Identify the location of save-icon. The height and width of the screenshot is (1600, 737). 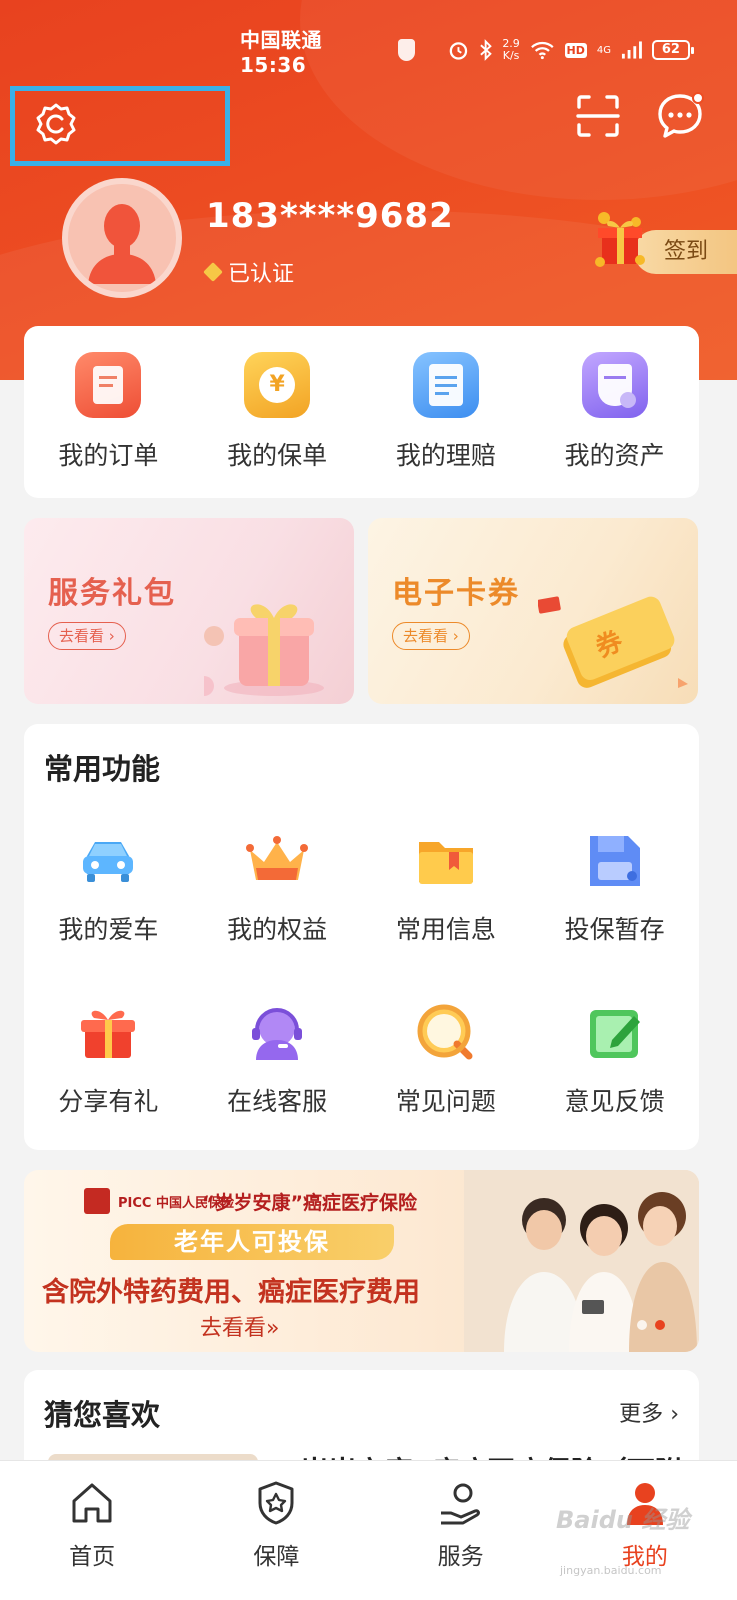
(614, 861).